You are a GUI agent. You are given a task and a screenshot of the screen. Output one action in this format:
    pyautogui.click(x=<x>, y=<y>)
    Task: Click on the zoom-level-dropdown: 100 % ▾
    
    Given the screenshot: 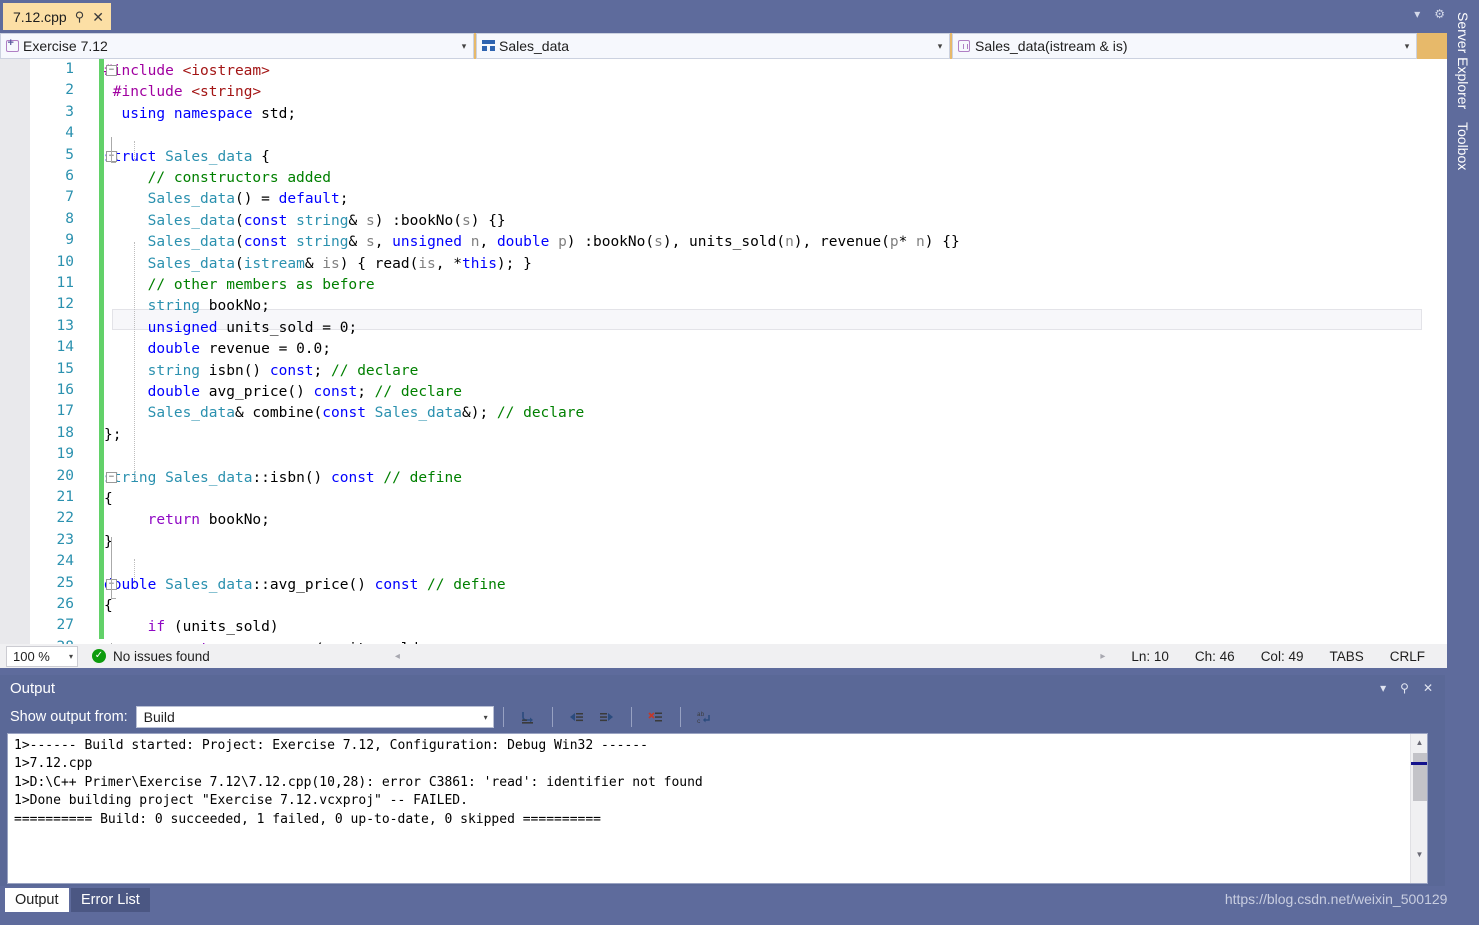 What is the action you would take?
    pyautogui.click(x=42, y=656)
    